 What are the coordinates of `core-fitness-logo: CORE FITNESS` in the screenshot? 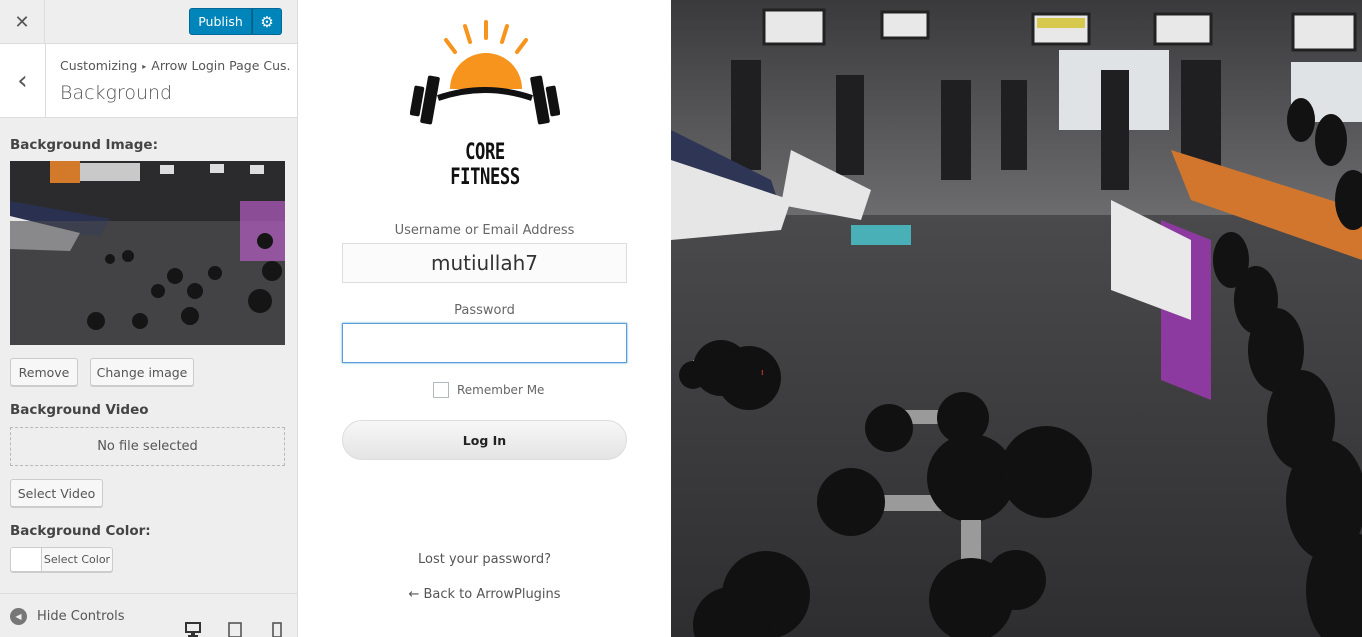 It's located at (485, 103).